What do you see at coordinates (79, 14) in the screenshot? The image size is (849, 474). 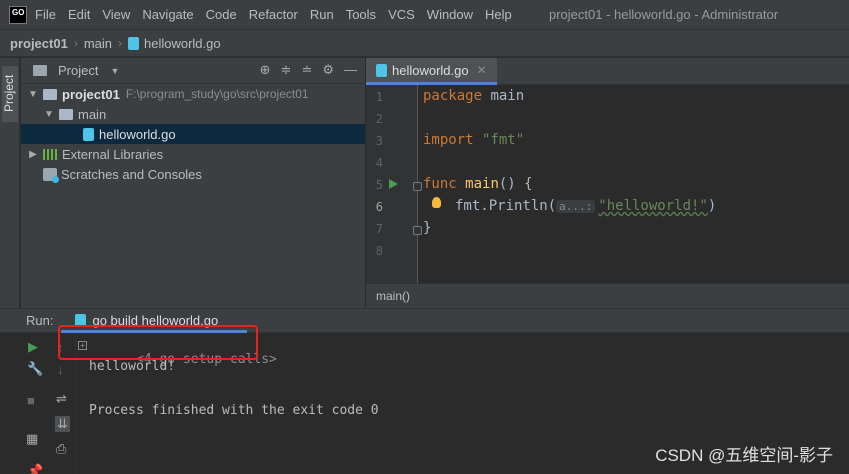 I see `menu-edit: Edit` at bounding box center [79, 14].